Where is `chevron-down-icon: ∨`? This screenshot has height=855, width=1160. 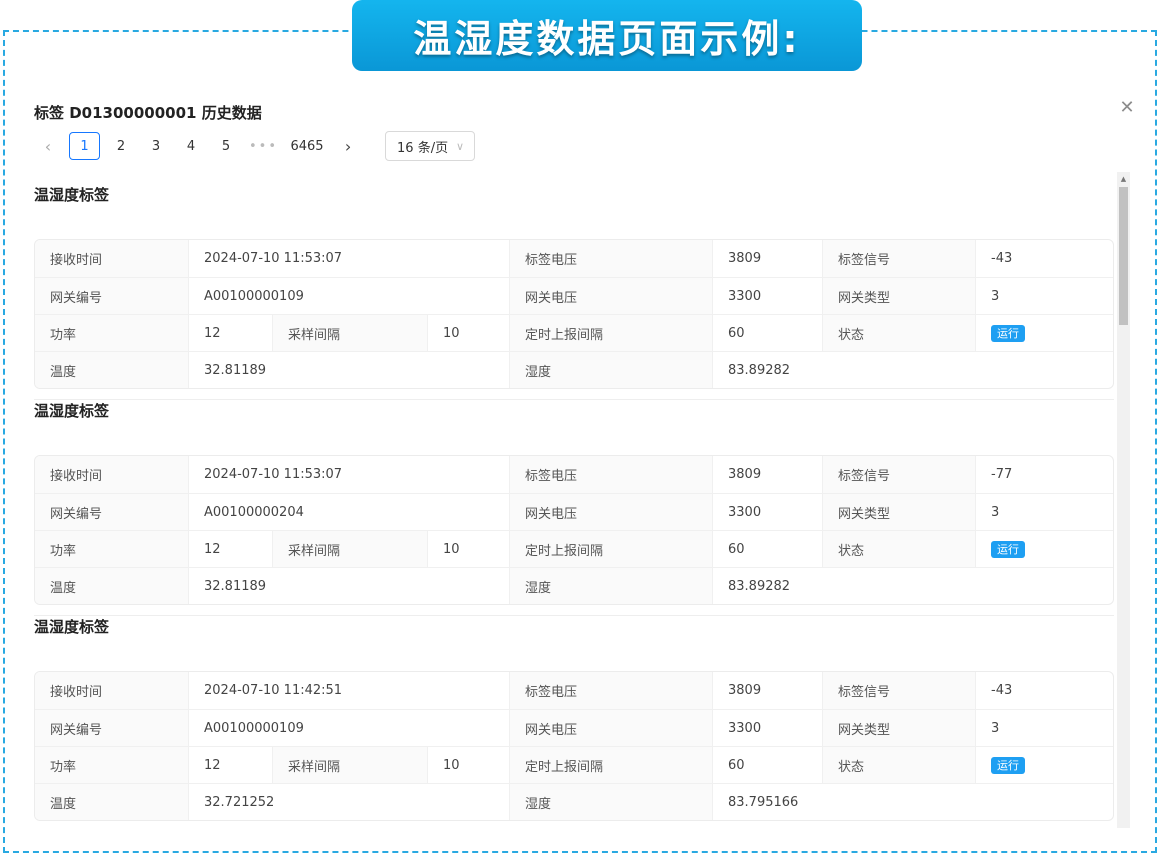
chevron-down-icon: ∨ is located at coordinates (460, 146).